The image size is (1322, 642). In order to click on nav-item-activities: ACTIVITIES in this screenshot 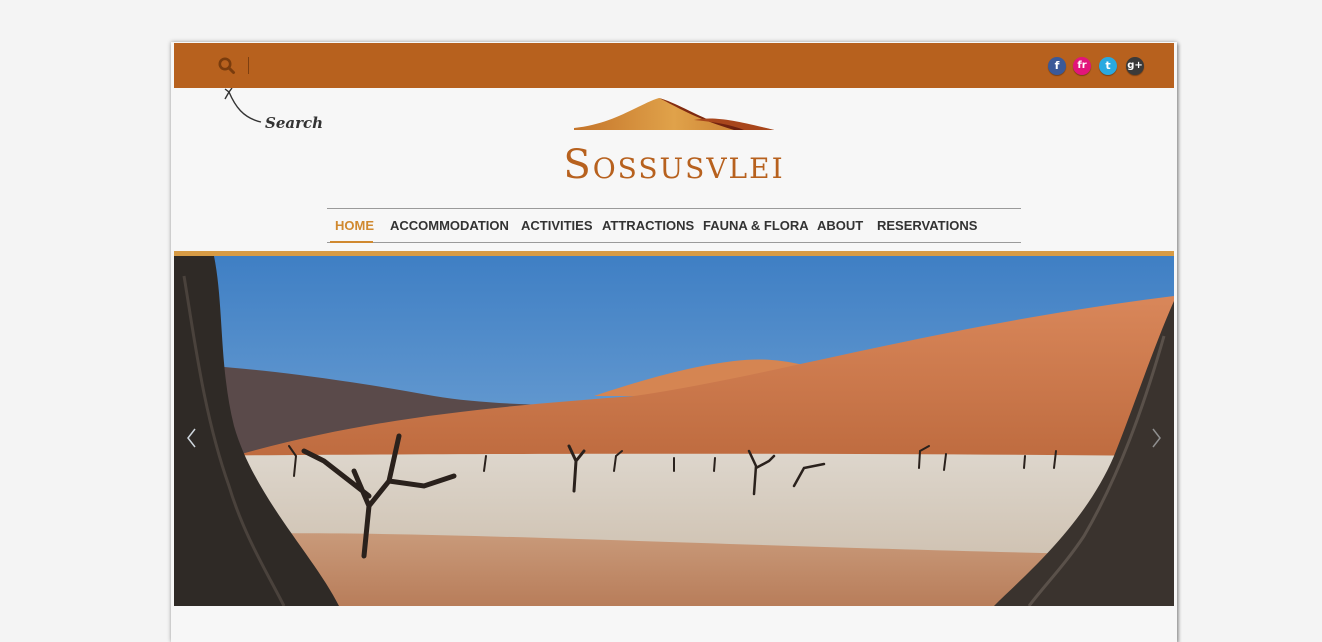, I will do `click(557, 225)`.